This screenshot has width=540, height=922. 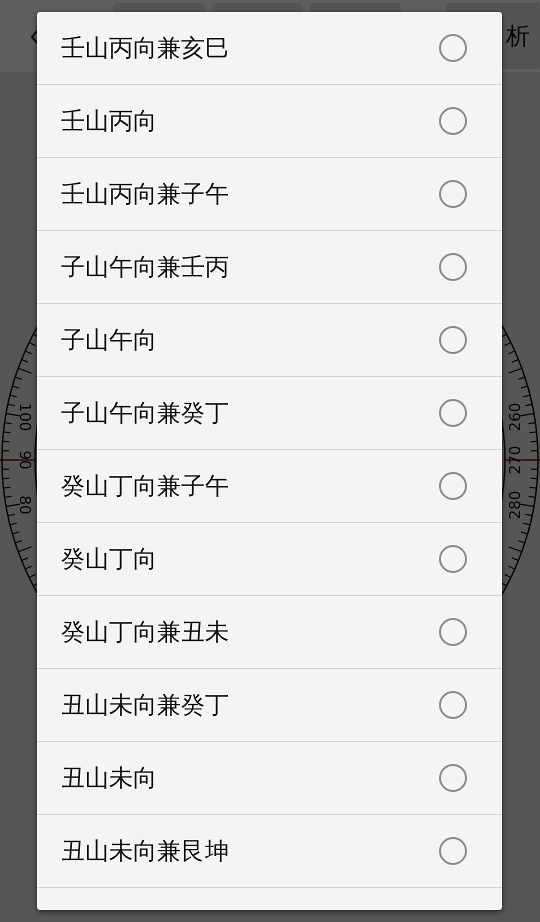 What do you see at coordinates (269, 413) in the screenshot?
I see `option-row: 子山午向兼癸丁` at bounding box center [269, 413].